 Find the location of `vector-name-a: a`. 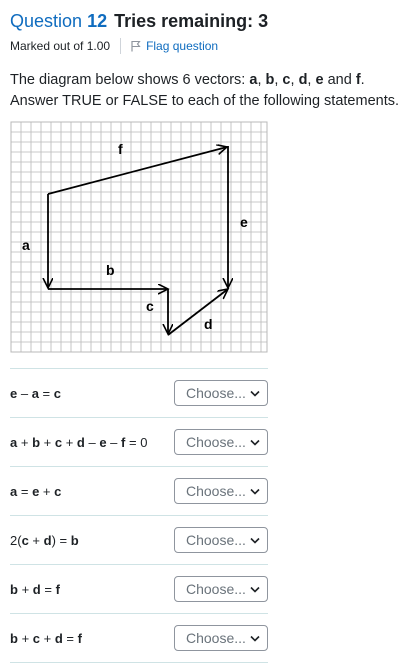

vector-name-a: a is located at coordinates (253, 80).